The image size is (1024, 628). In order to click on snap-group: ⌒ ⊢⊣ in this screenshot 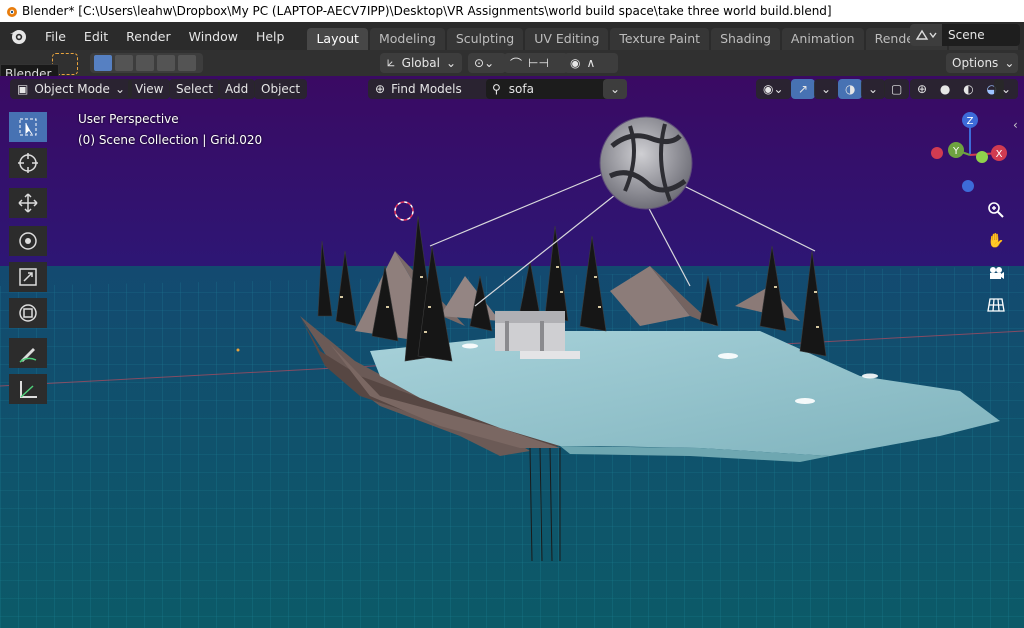, I will do `click(536, 63)`.